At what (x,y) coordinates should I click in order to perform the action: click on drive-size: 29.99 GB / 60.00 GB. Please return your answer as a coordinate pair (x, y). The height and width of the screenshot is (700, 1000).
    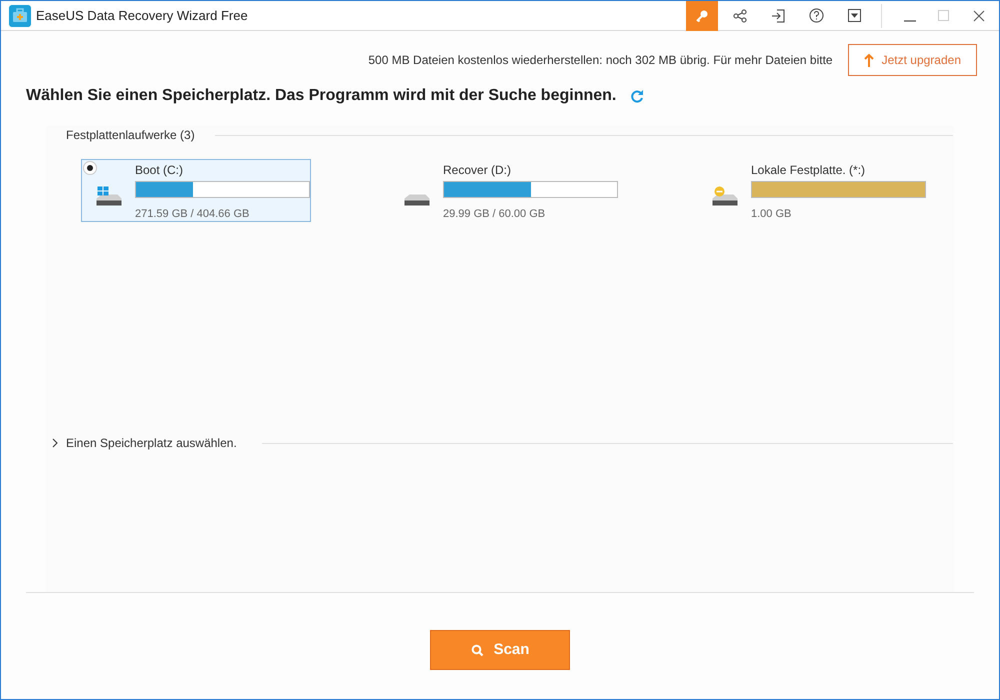
    Looking at the image, I should click on (494, 214).